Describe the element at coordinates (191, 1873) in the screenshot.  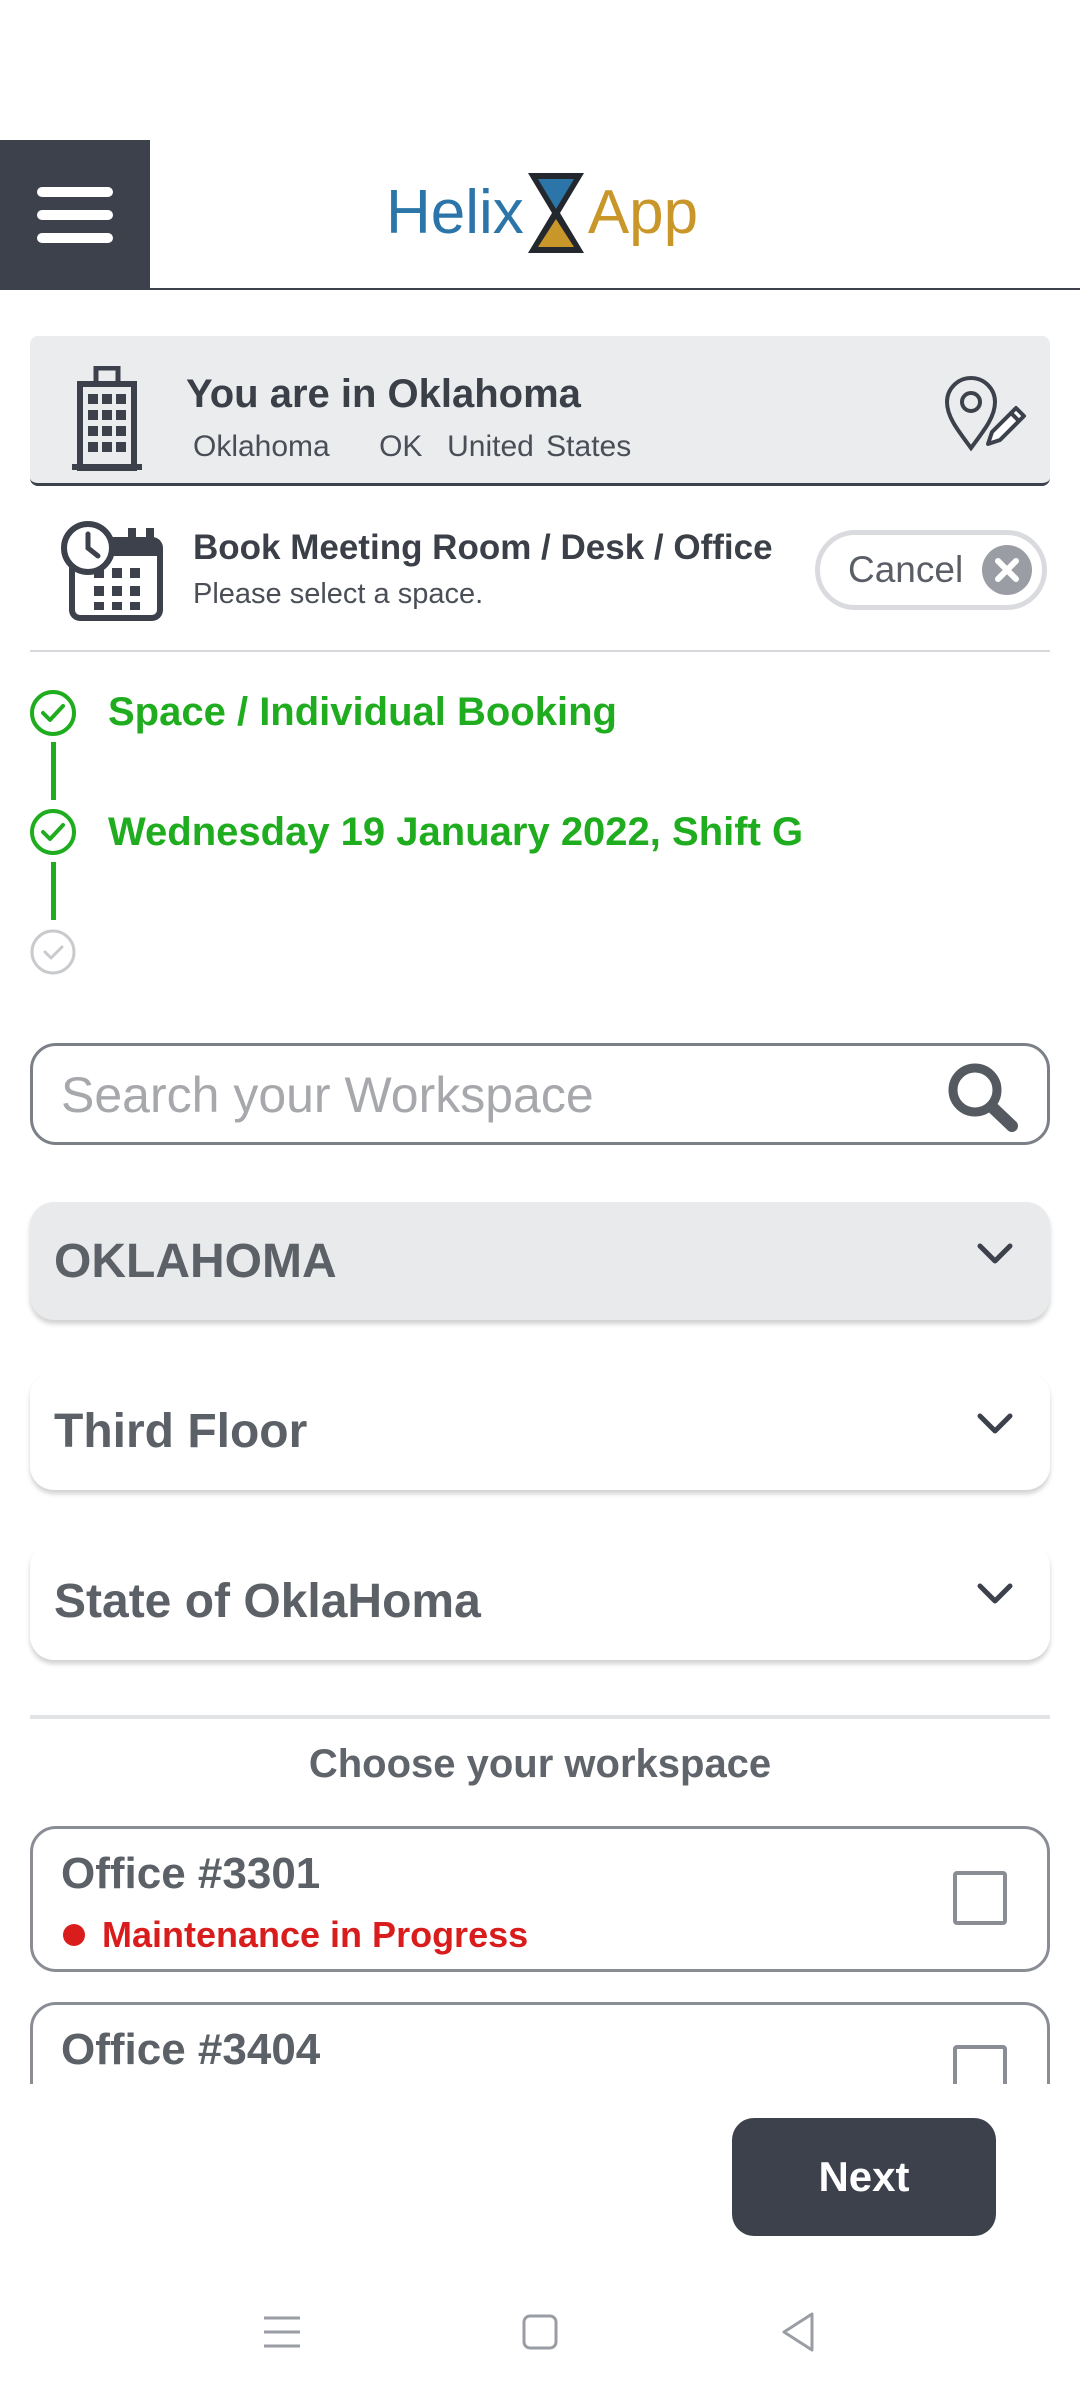
I see `workspace-name: Office #3301` at that location.